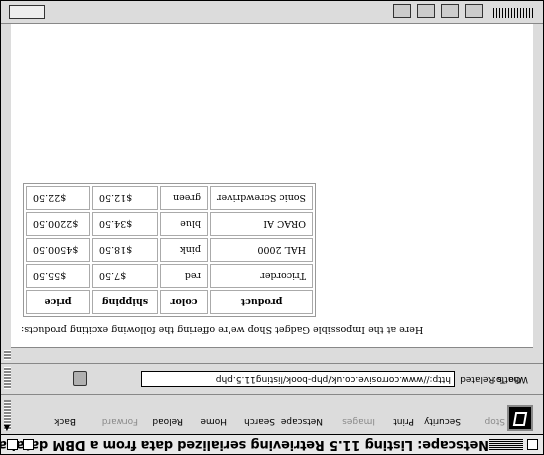 The height and width of the screenshot is (455, 544). I want to click on close-box-icon, so click(532, 444).